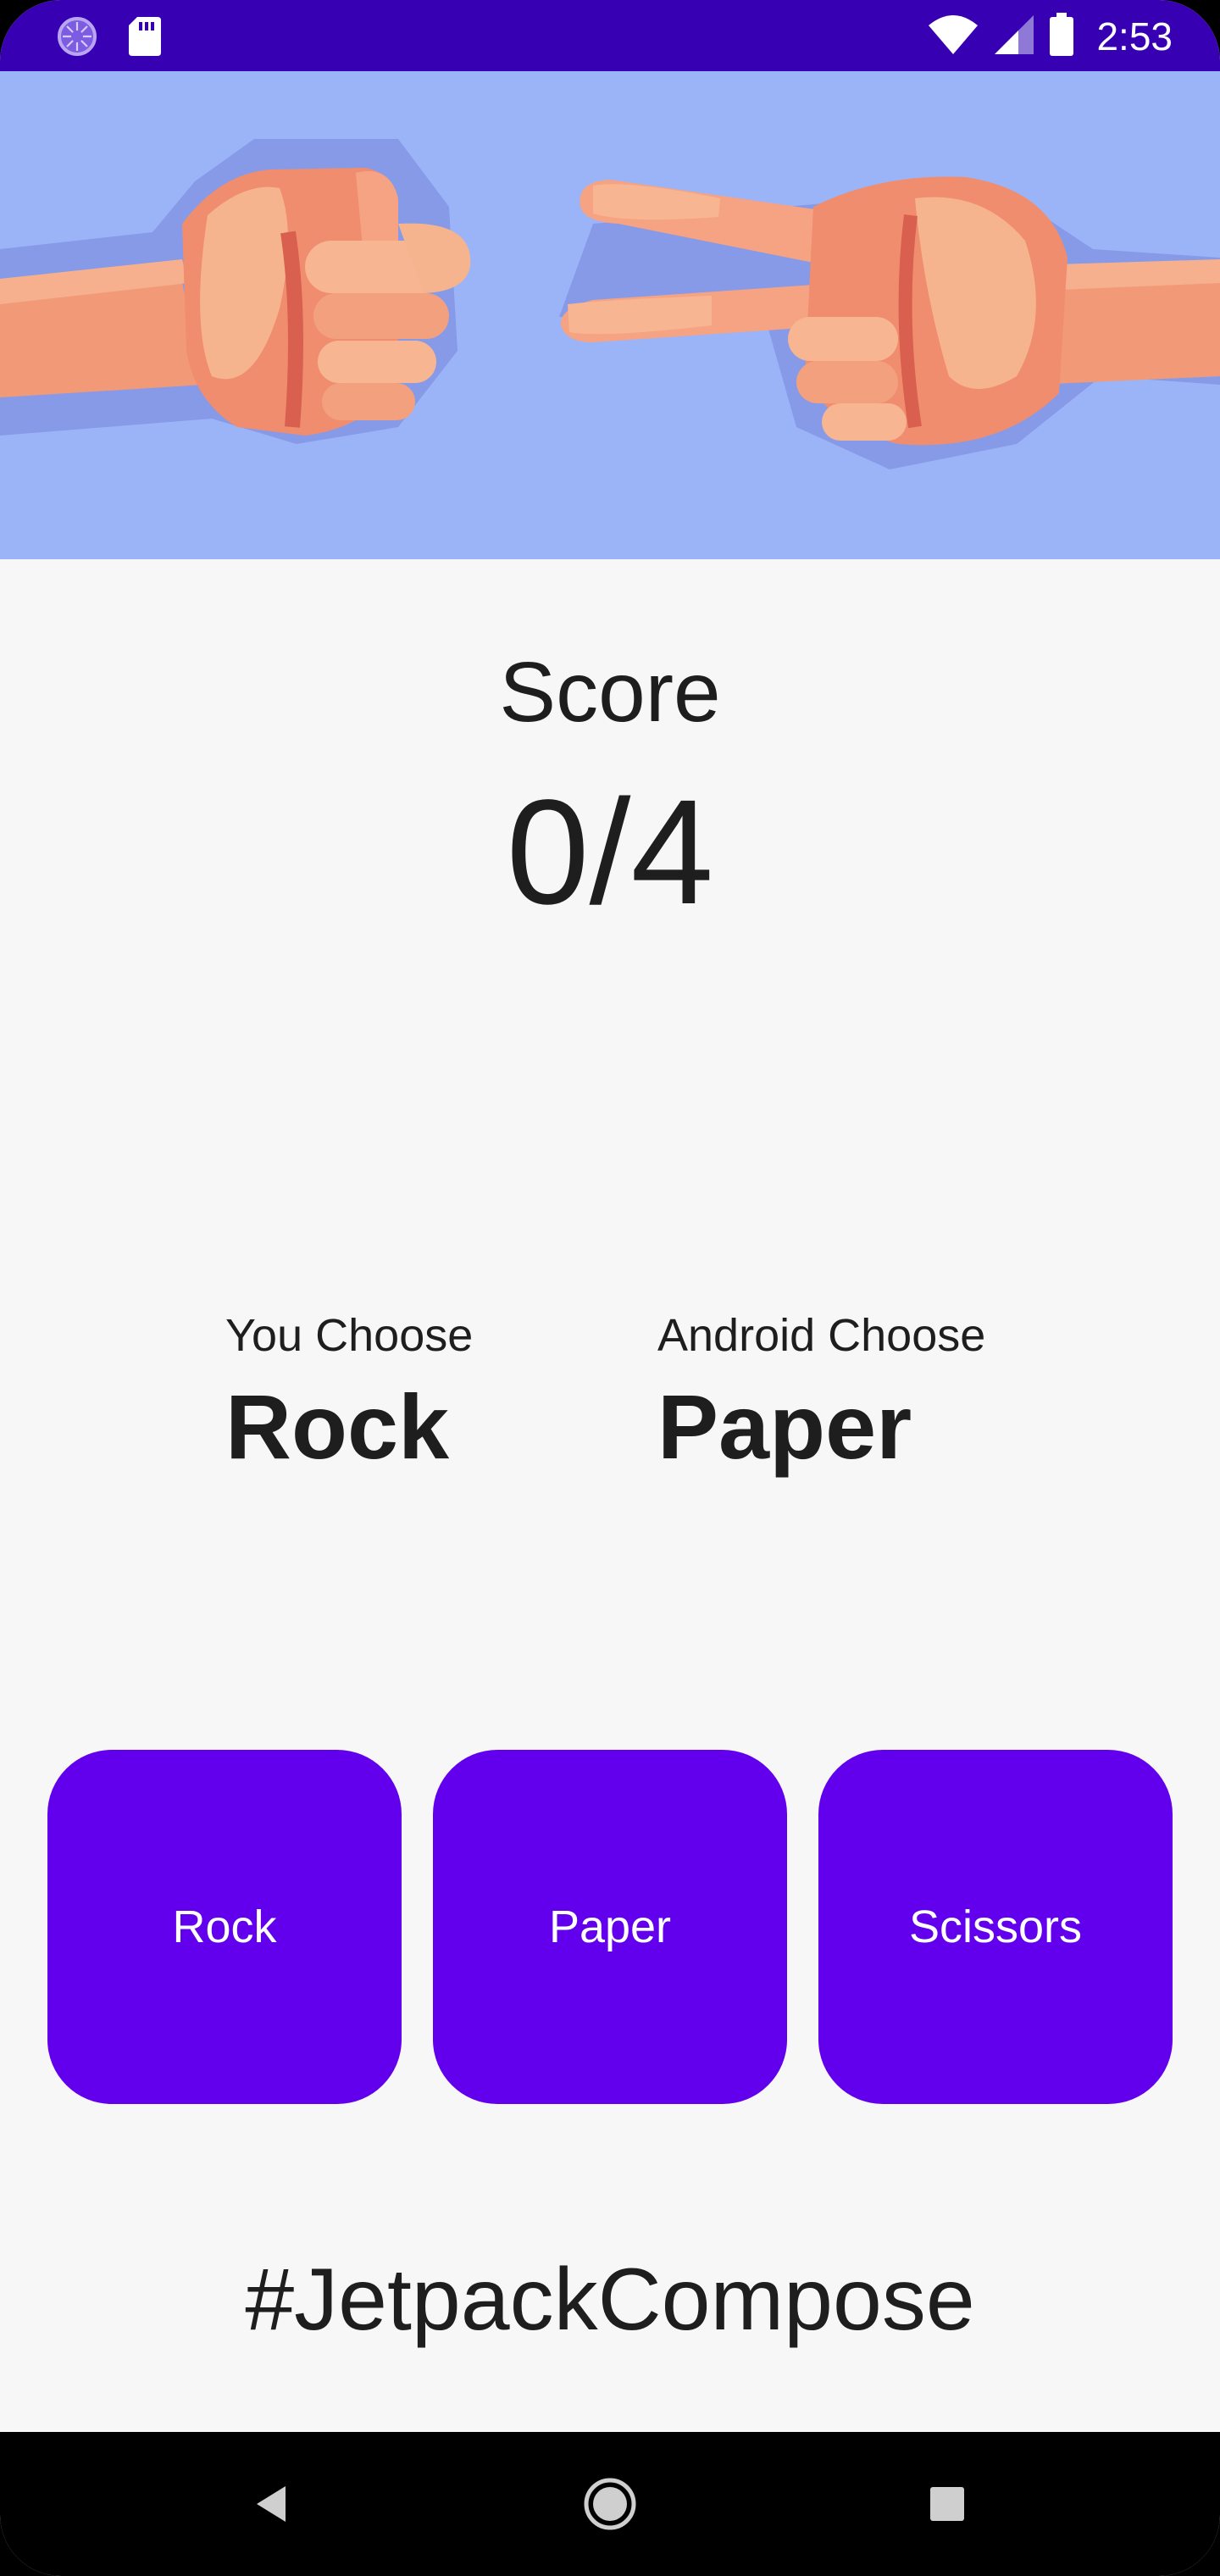 The image size is (1220, 2576). Describe the element at coordinates (109, 38) in the screenshot. I see `status-left-icons` at that location.